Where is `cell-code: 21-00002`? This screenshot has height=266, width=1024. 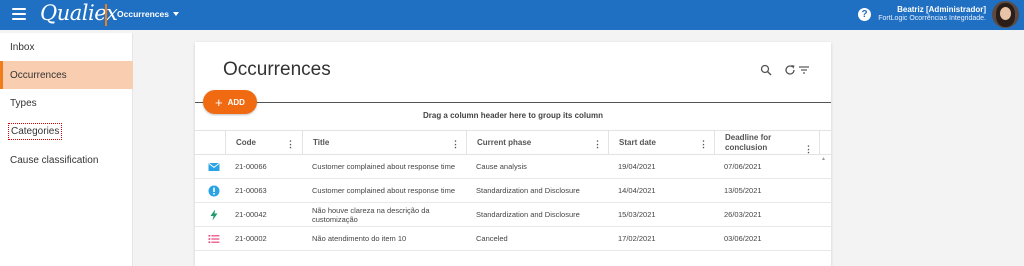 cell-code: 21-00002 is located at coordinates (251, 239).